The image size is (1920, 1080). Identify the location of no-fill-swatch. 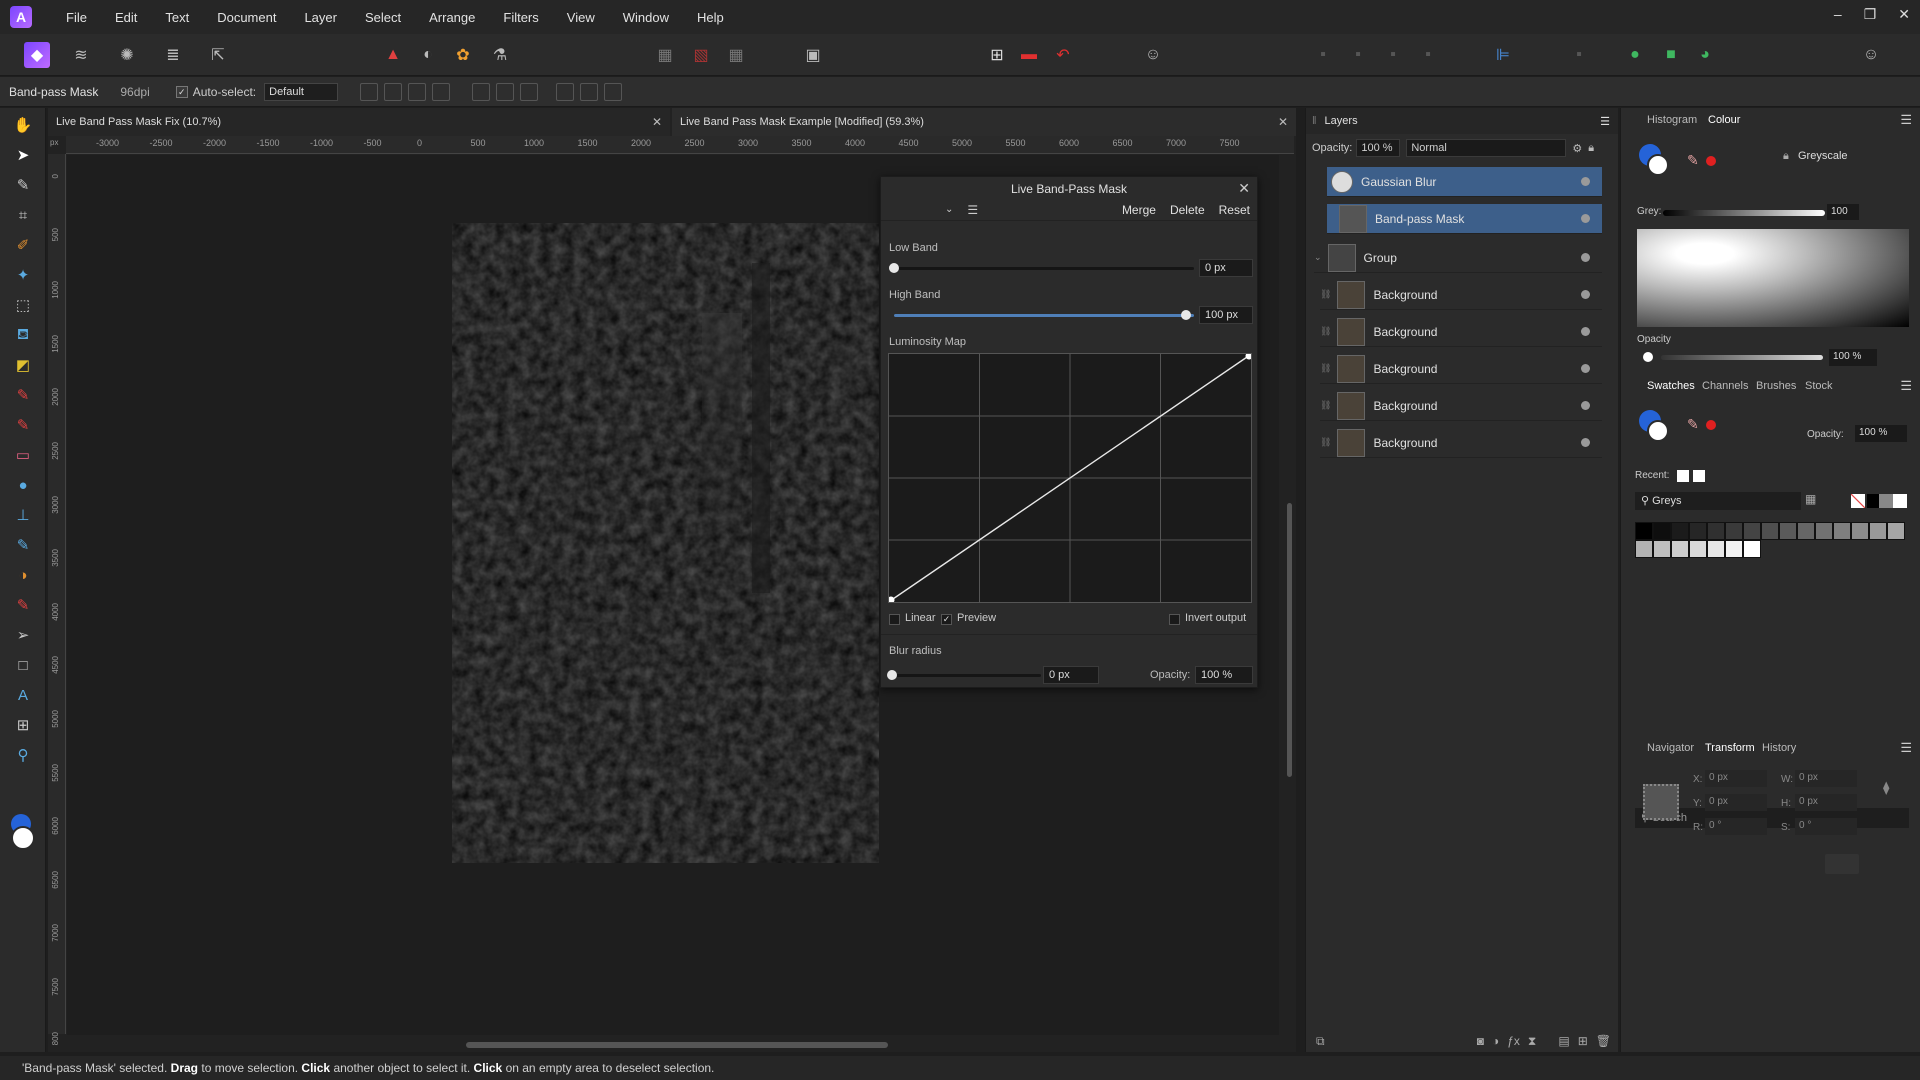
(1858, 501).